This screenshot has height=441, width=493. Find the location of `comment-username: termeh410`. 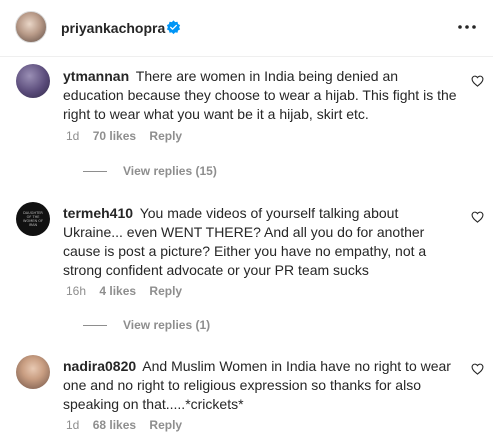

comment-username: termeh410 is located at coordinates (98, 213).